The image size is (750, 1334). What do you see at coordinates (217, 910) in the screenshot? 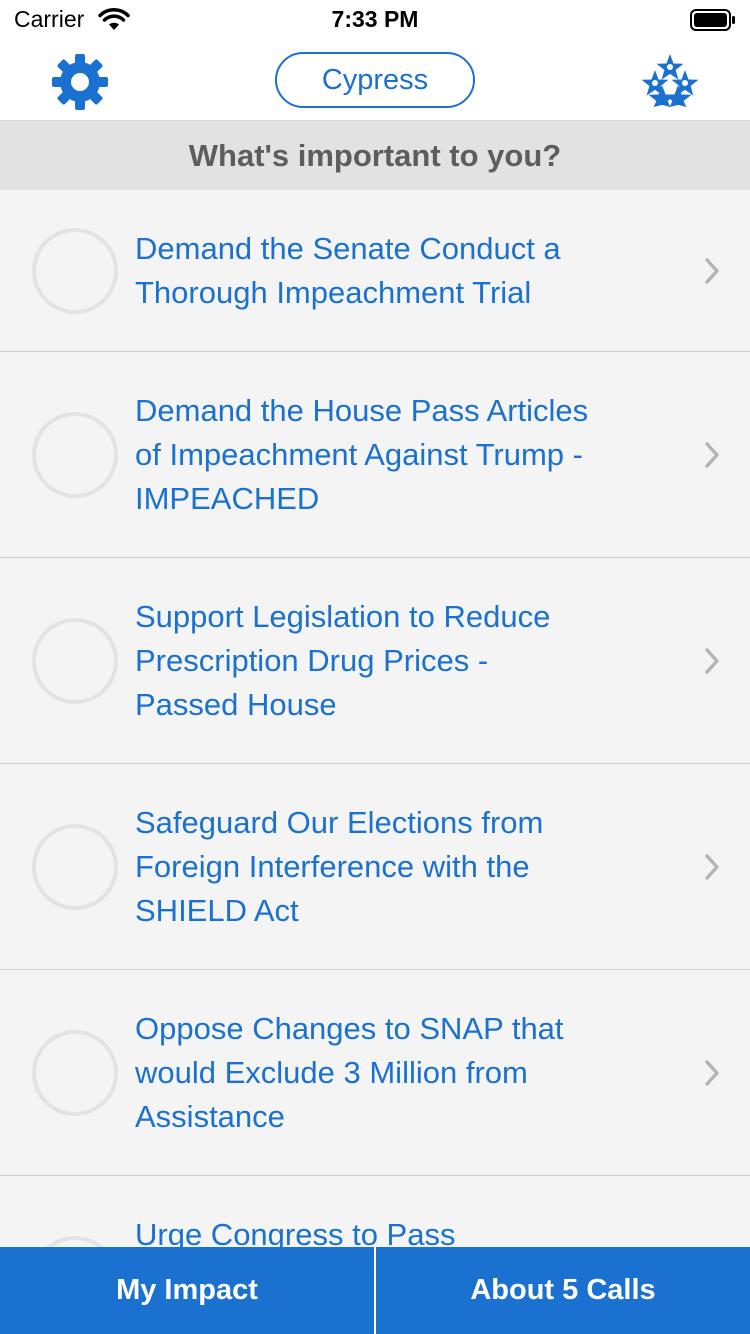
I see `issue-title-line: SHIELD Act` at bounding box center [217, 910].